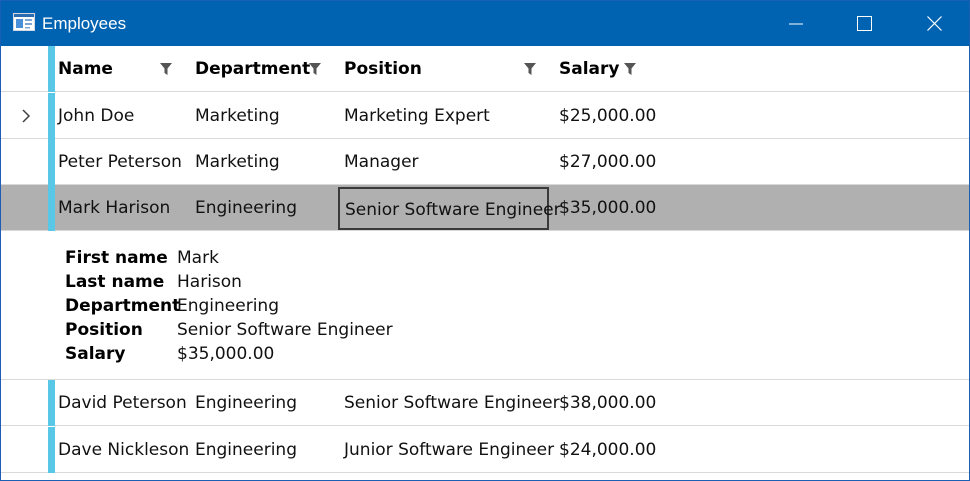 This screenshot has width=970, height=481. I want to click on cell-salary: $35,000.00, so click(607, 208).